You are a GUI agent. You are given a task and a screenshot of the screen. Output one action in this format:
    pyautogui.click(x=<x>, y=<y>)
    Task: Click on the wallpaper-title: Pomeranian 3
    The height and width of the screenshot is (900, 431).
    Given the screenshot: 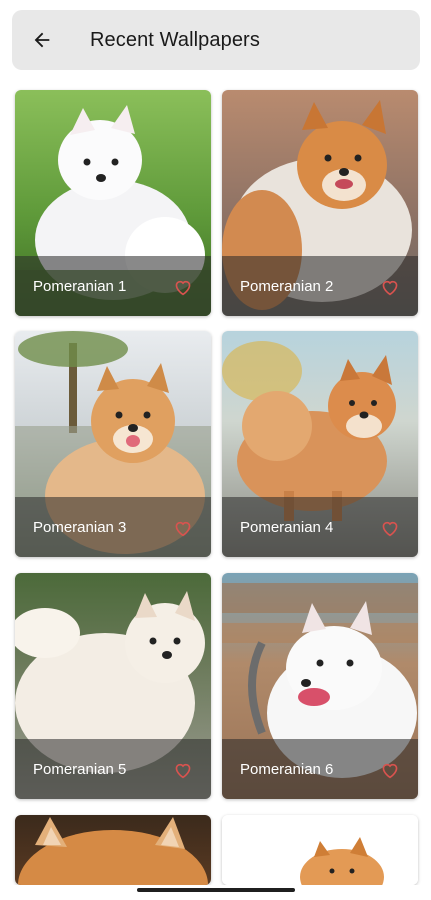 What is the action you would take?
    pyautogui.click(x=80, y=527)
    